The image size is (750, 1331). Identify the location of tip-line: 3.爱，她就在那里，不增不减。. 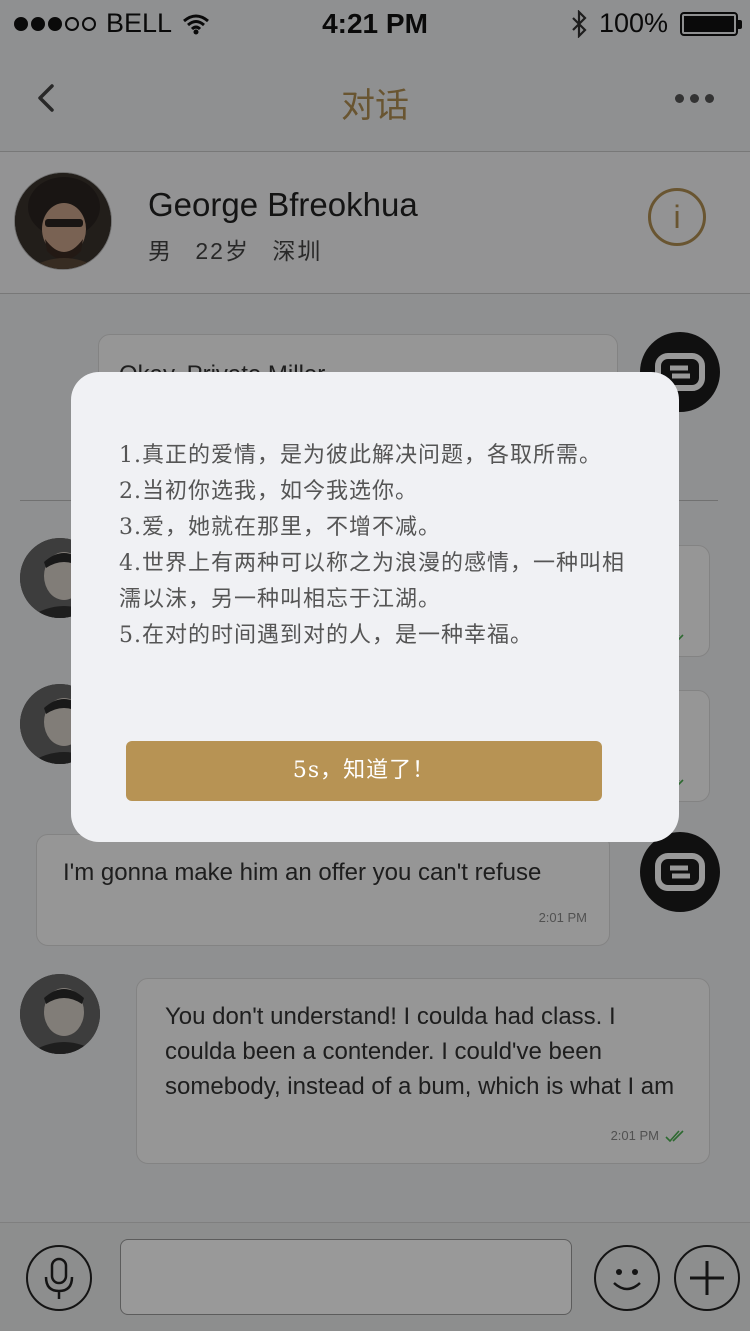
(280, 527).